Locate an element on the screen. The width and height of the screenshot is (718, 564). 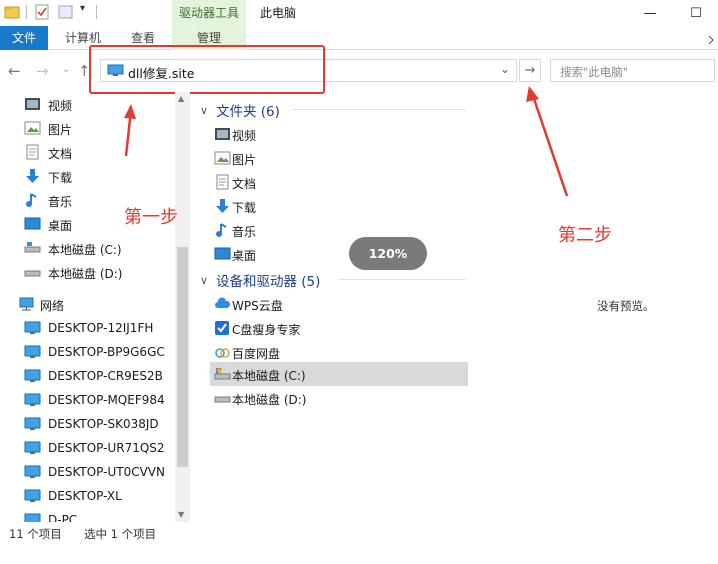
checkbox-app-icon is located at coordinates (222, 328).